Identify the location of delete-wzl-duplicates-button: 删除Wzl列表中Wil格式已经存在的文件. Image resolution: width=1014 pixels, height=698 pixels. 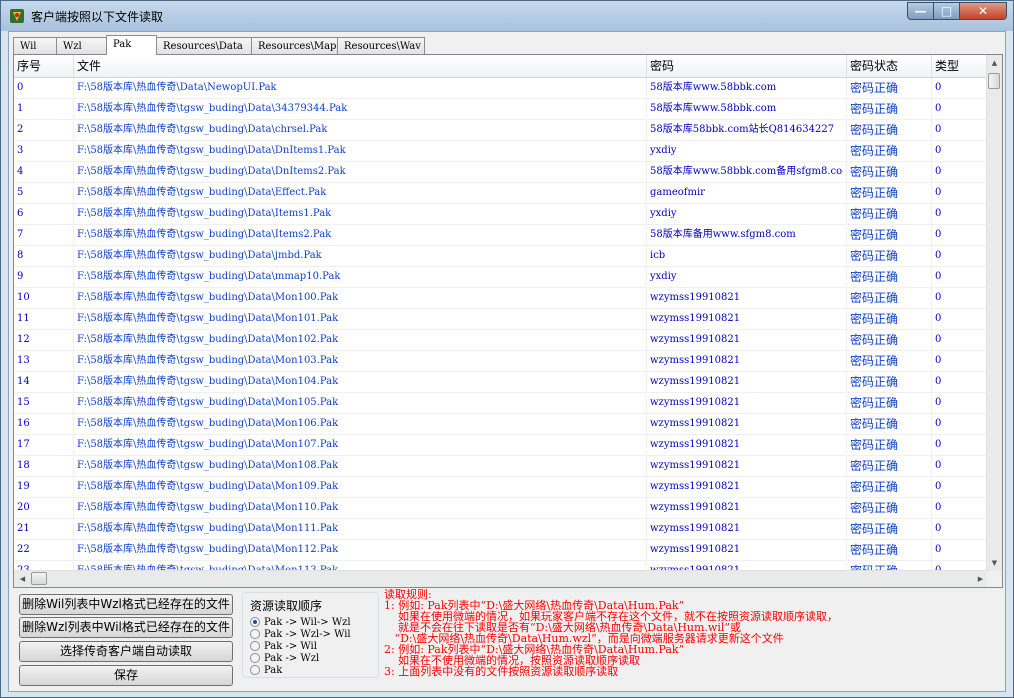
(126, 627).